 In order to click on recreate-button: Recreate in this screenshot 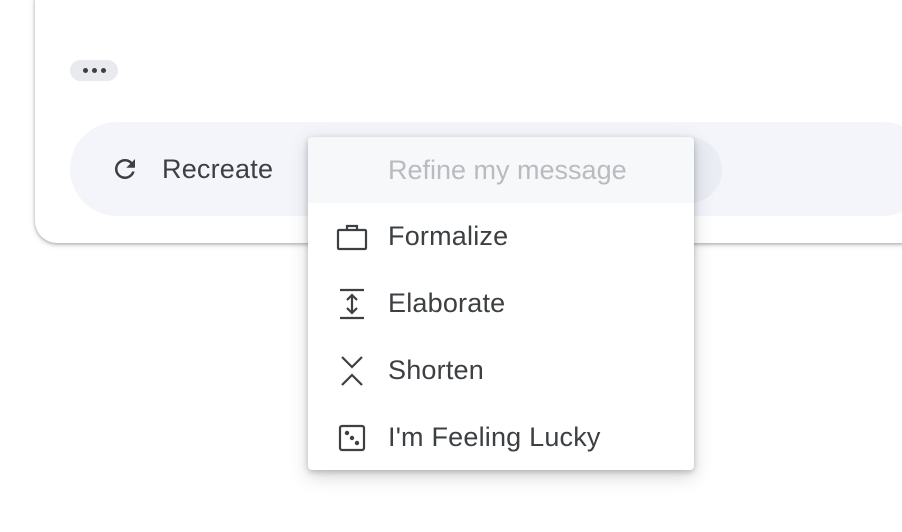, I will do `click(191, 169)`.